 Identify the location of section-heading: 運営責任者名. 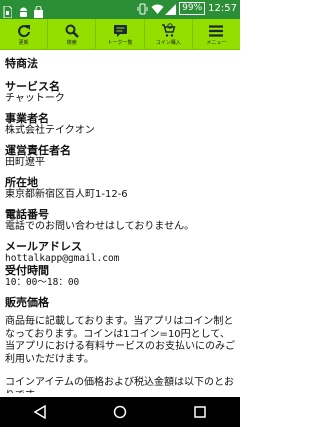
(38, 150).